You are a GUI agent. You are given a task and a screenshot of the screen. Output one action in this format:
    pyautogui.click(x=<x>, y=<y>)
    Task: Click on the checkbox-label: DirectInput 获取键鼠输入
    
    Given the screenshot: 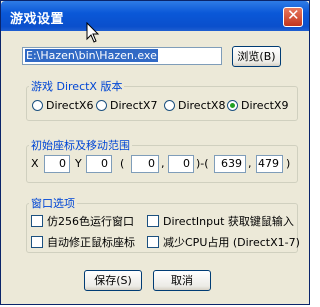 What is the action you would take?
    pyautogui.click(x=228, y=221)
    